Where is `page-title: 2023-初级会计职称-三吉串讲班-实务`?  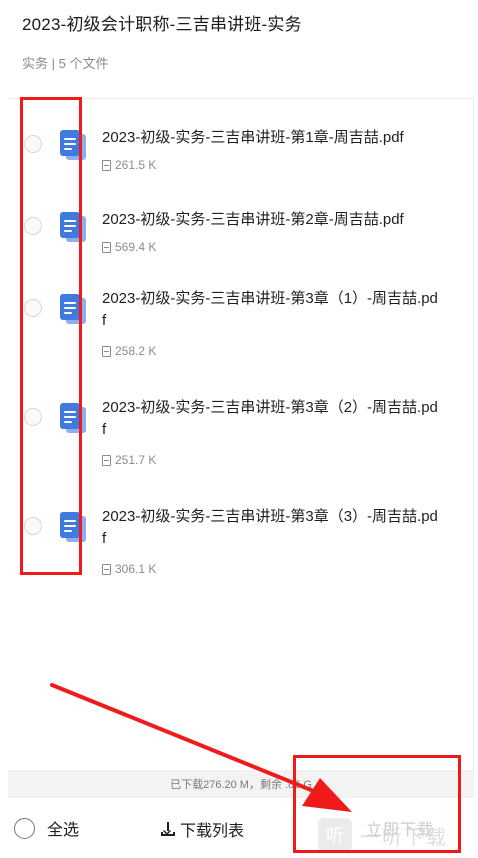
page-title: 2023-初级会计职称-三吉串讲班-实务 is located at coordinates (162, 24).